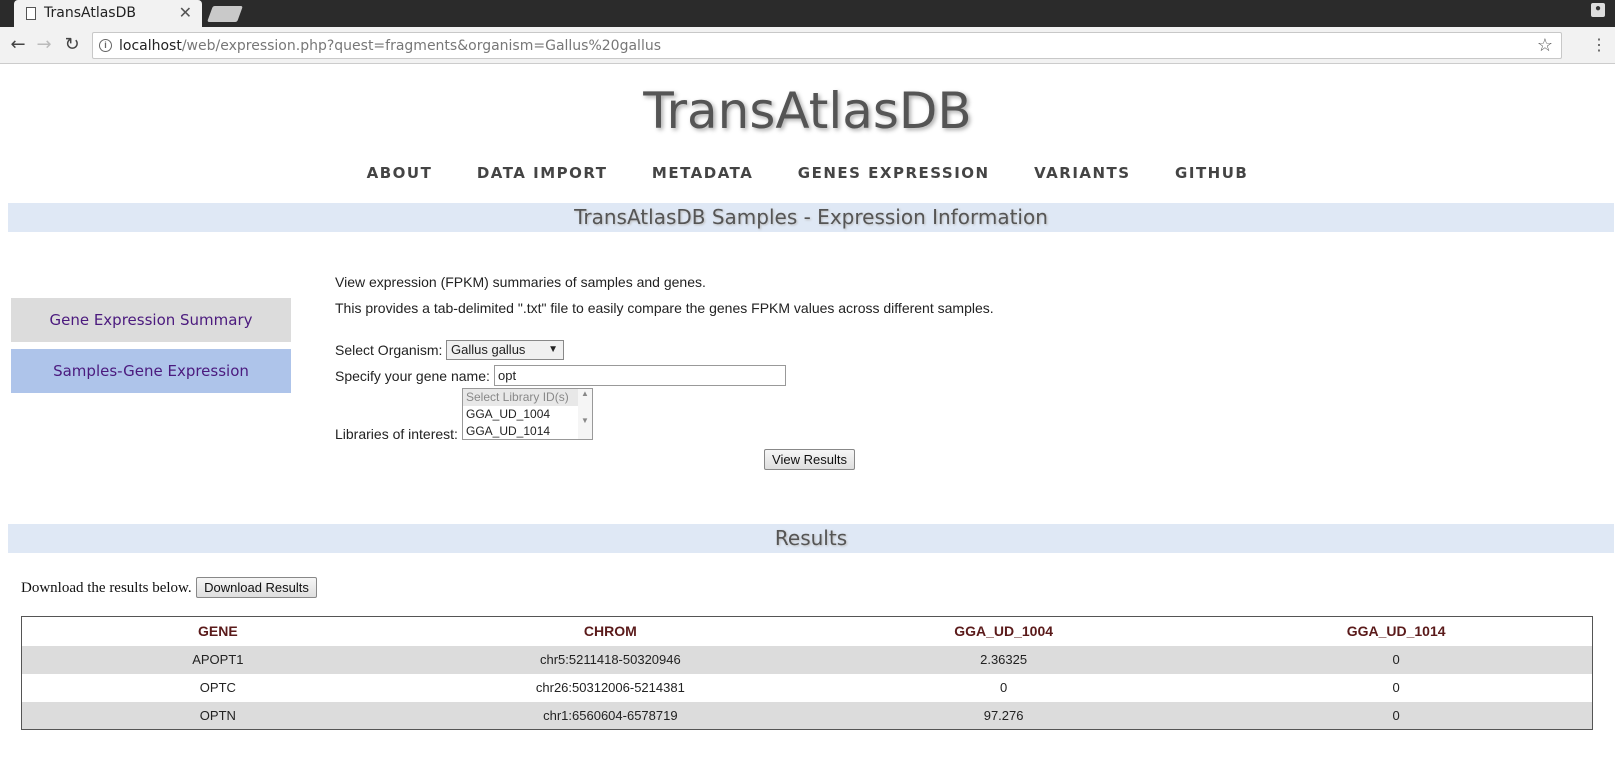 Image resolution: width=1615 pixels, height=776 pixels. I want to click on organism-label: Select Organism:, so click(389, 350).